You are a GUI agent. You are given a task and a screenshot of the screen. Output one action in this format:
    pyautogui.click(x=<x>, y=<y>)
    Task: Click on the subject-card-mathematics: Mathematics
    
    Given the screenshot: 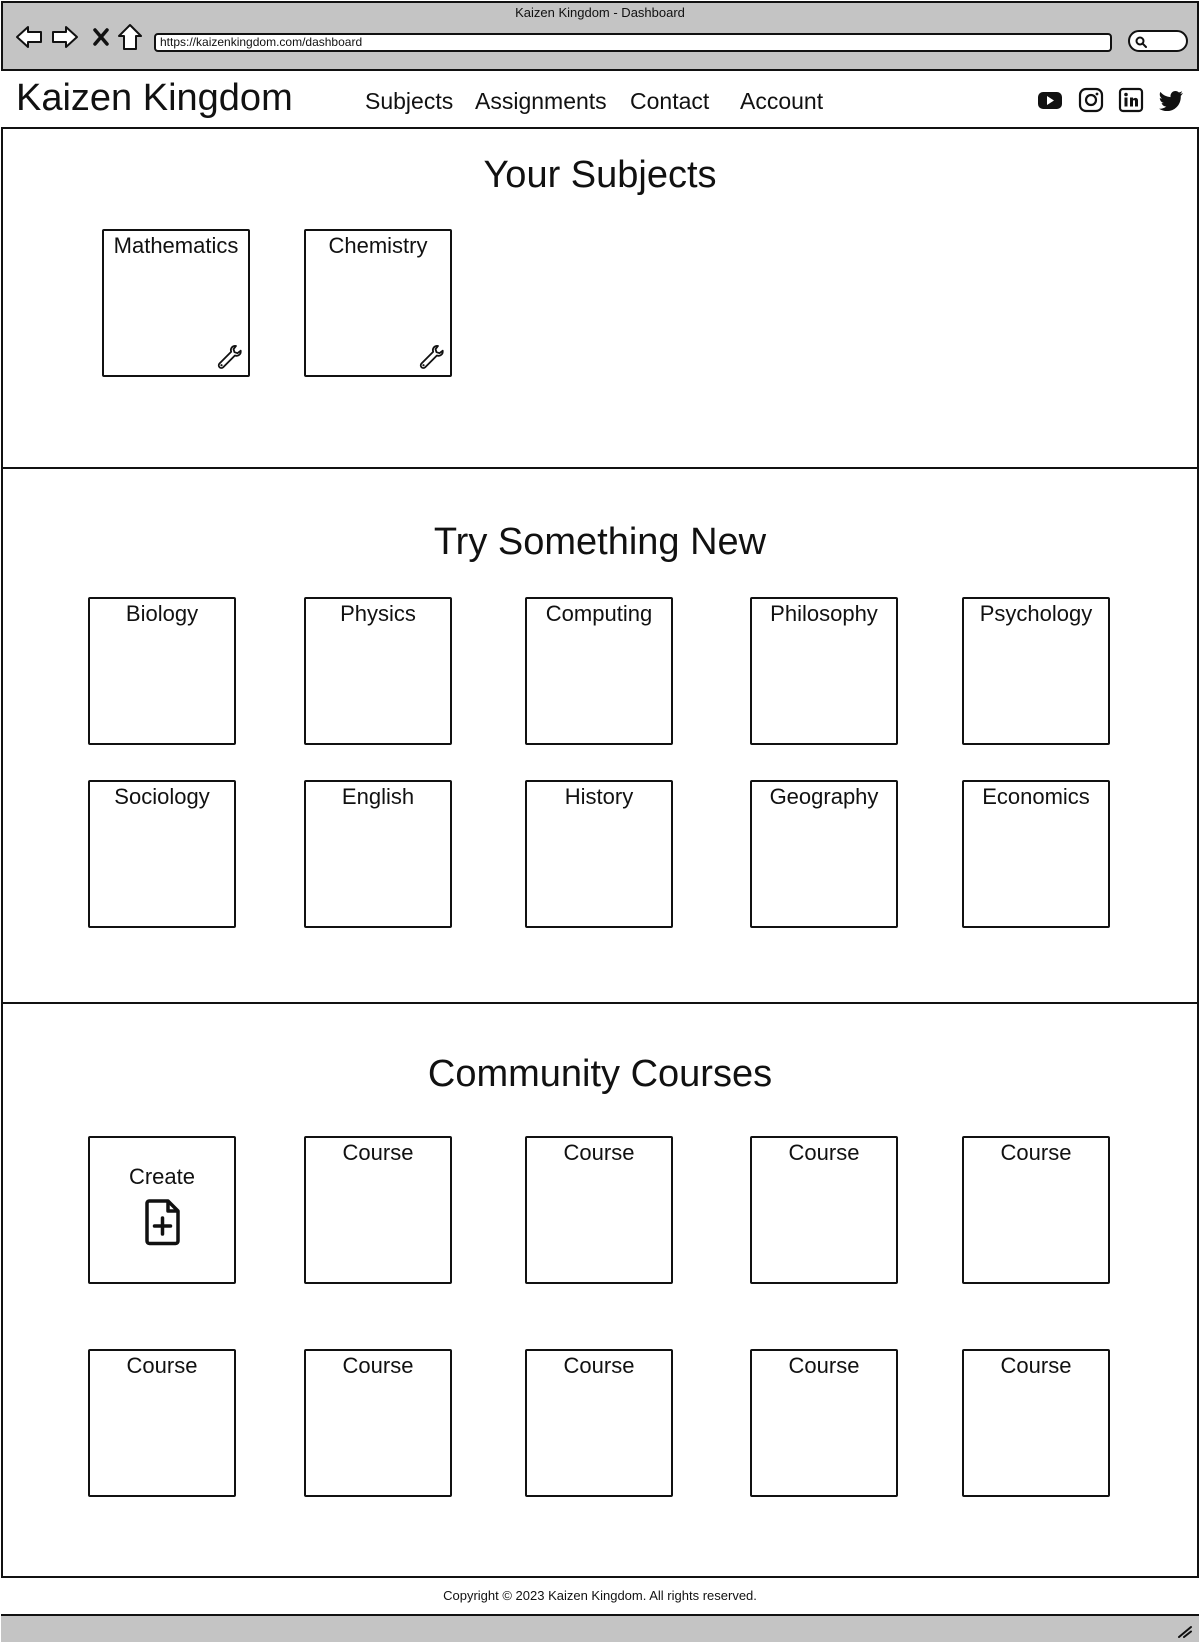 What is the action you would take?
    pyautogui.click(x=176, y=303)
    